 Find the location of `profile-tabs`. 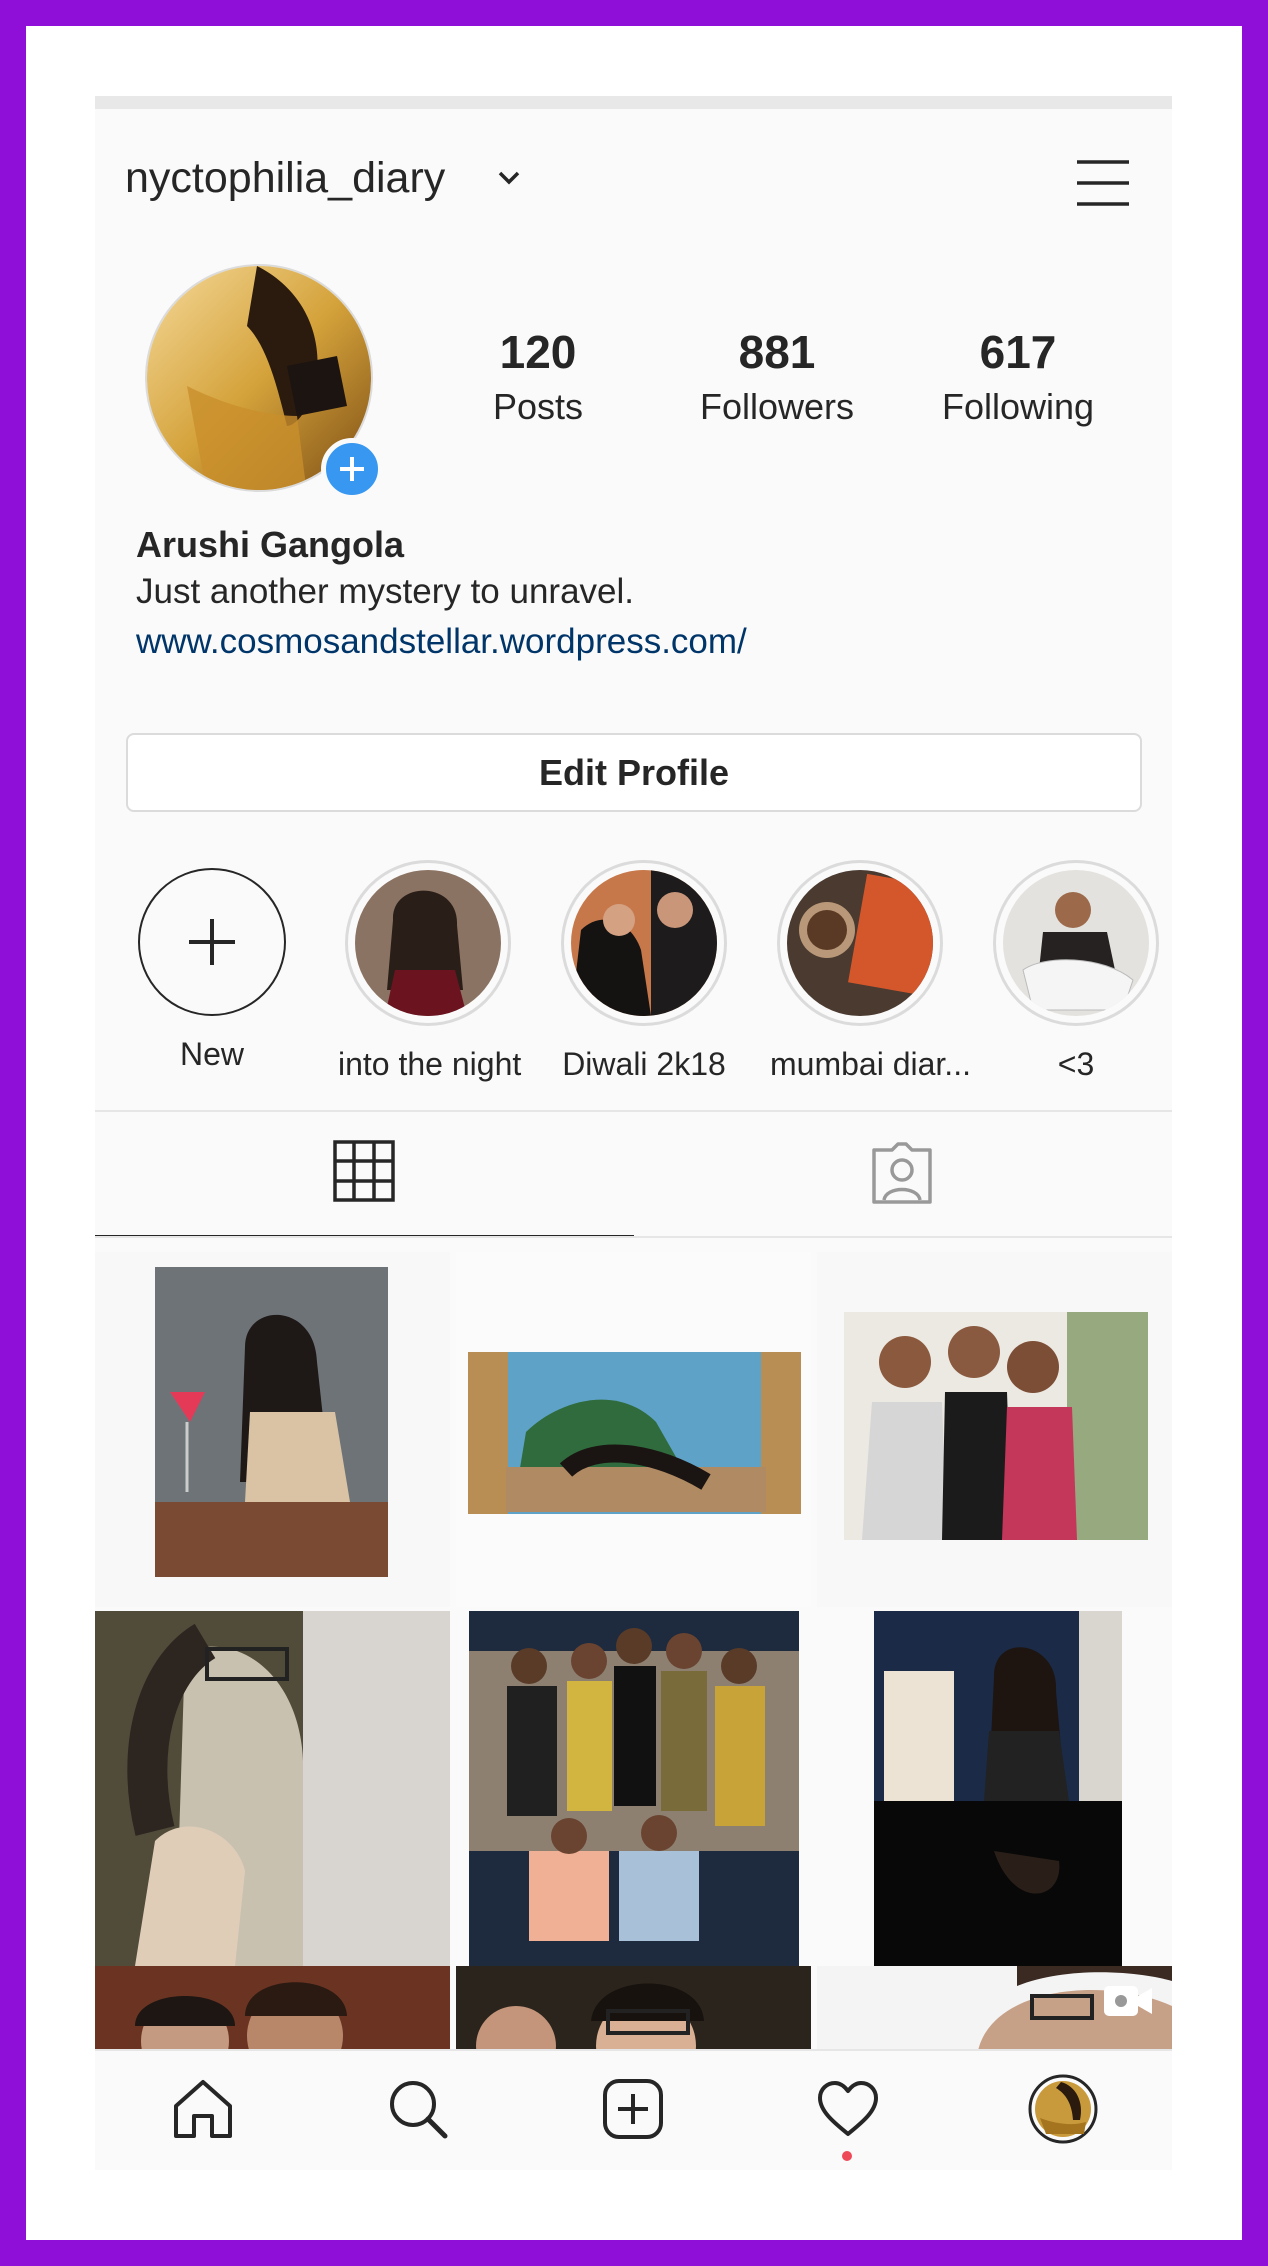

profile-tabs is located at coordinates (633, 1176).